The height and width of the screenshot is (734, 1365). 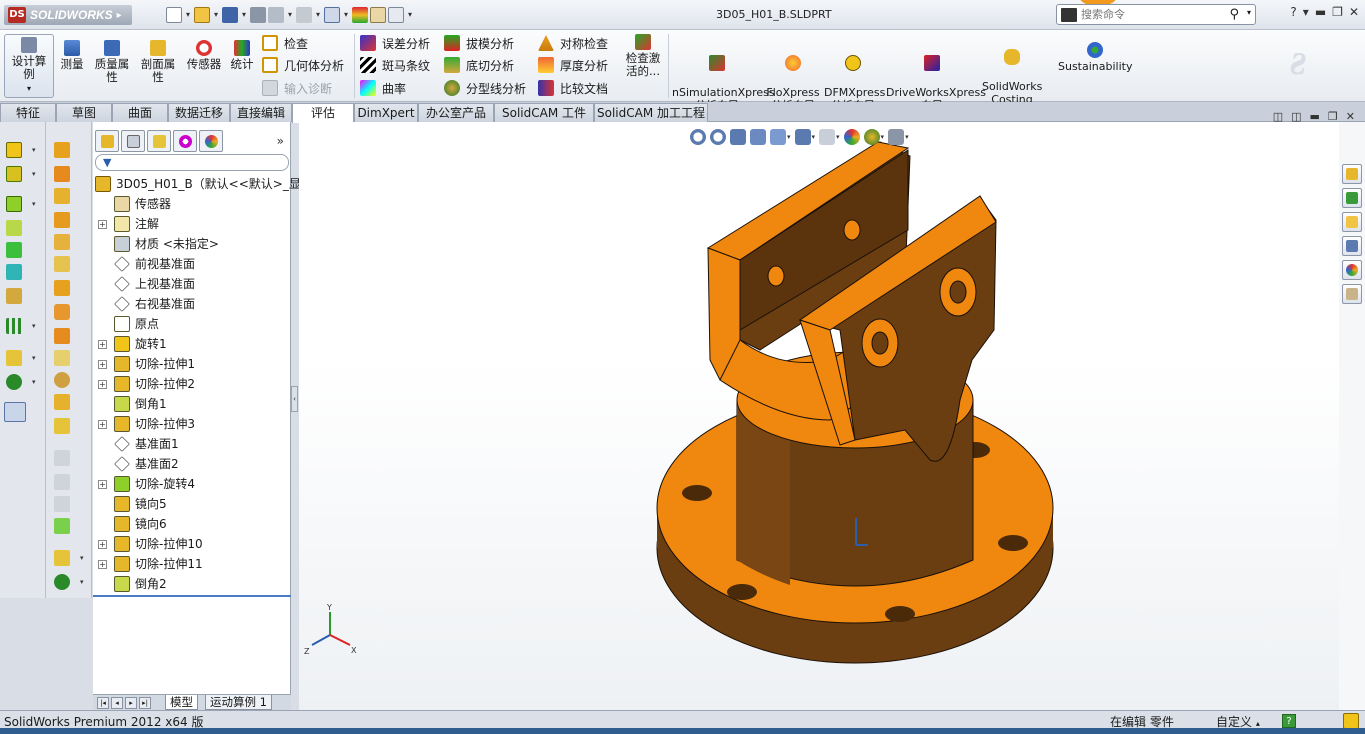 I want to click on first-tab-icon: |◂, so click(x=103, y=703).